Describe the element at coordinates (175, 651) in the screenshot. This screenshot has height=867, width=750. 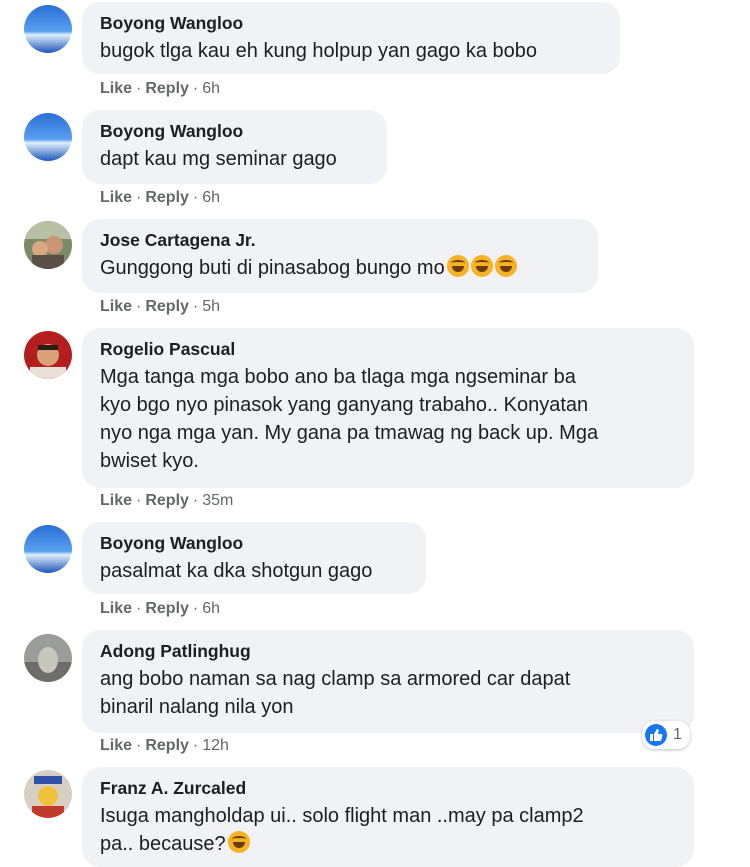
I see `comment-author: Adong Patlinghug` at that location.